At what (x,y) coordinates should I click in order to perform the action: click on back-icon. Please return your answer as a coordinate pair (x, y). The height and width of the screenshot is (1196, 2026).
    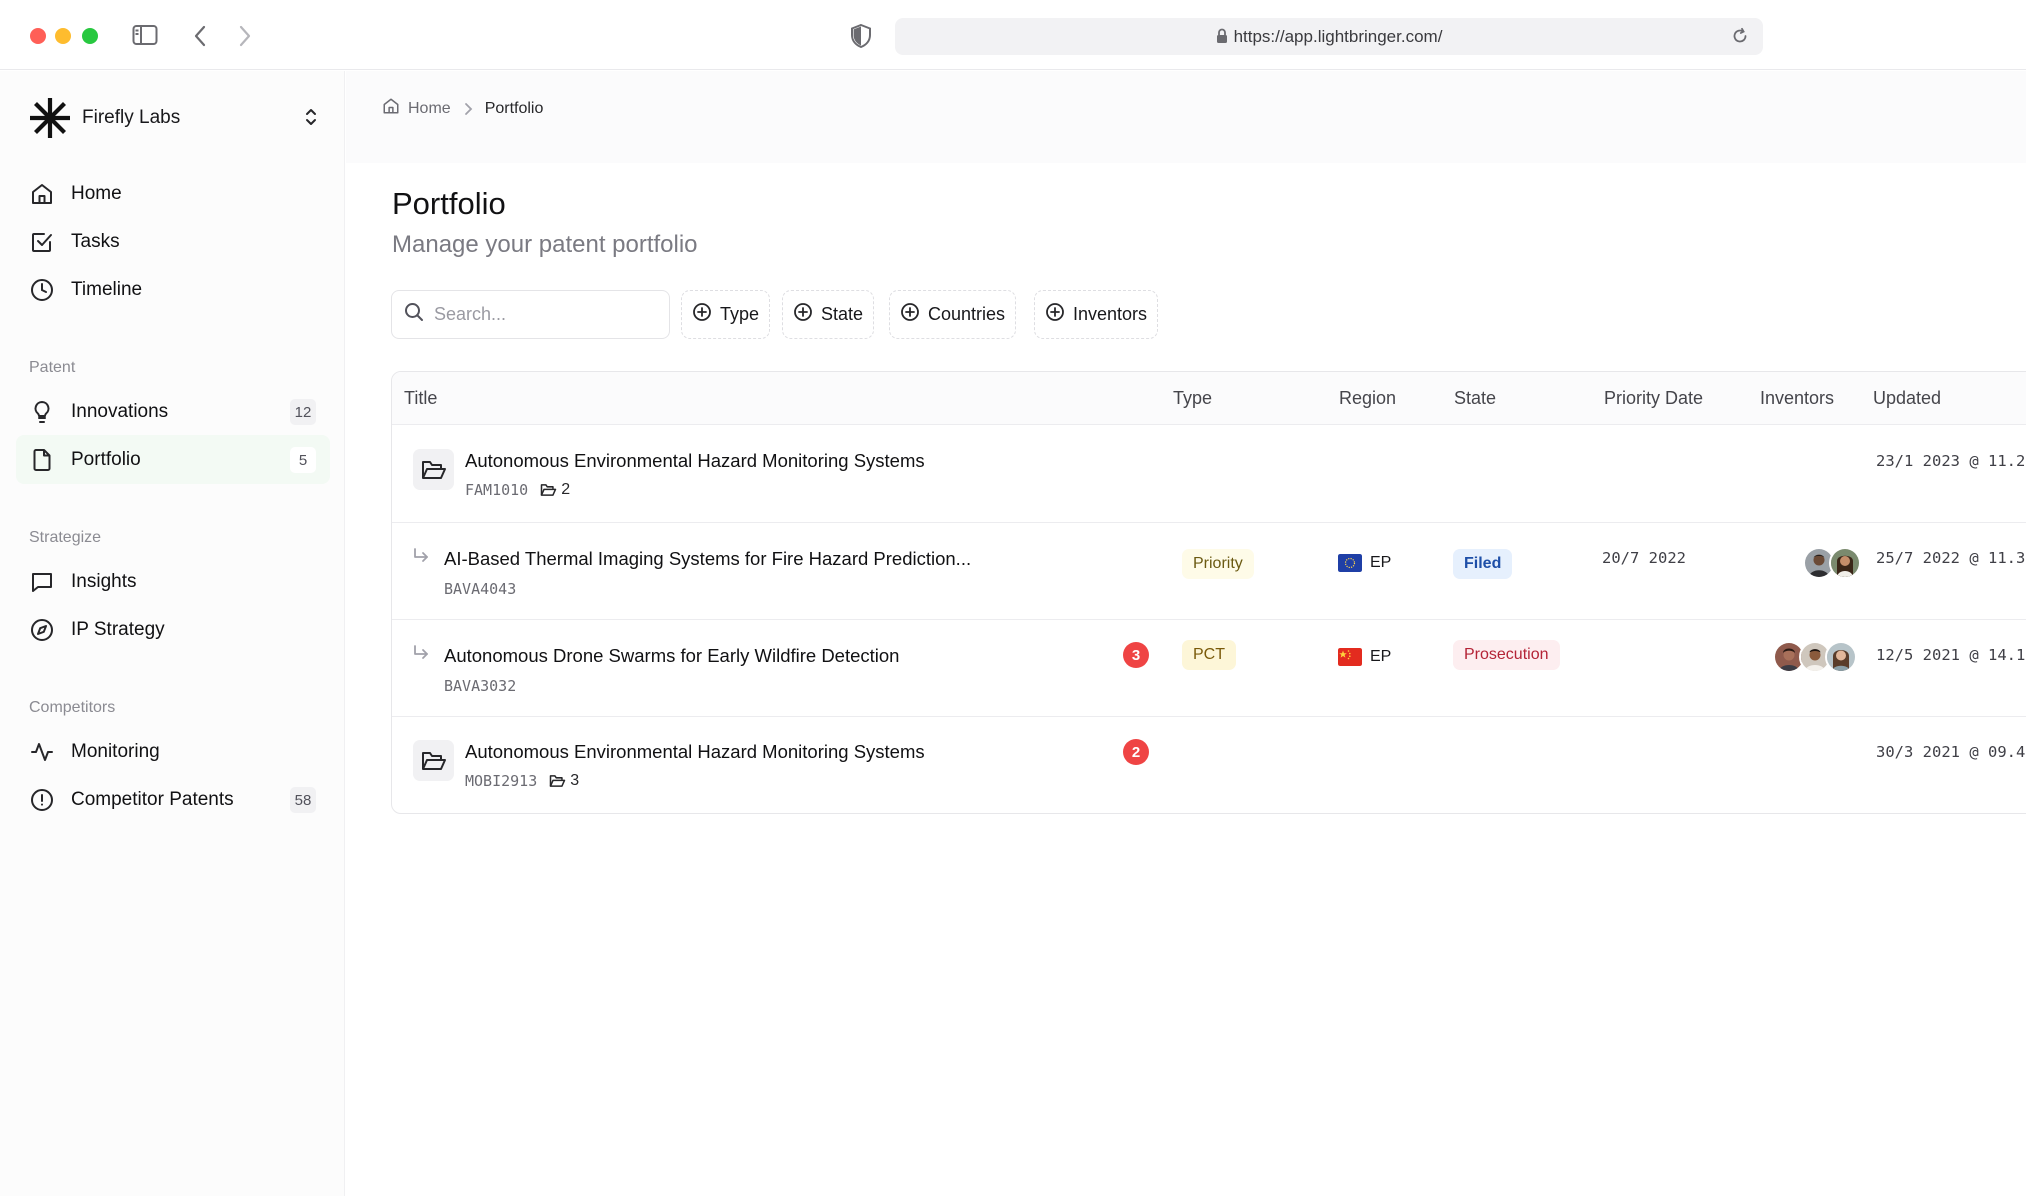
    Looking at the image, I should click on (200, 36).